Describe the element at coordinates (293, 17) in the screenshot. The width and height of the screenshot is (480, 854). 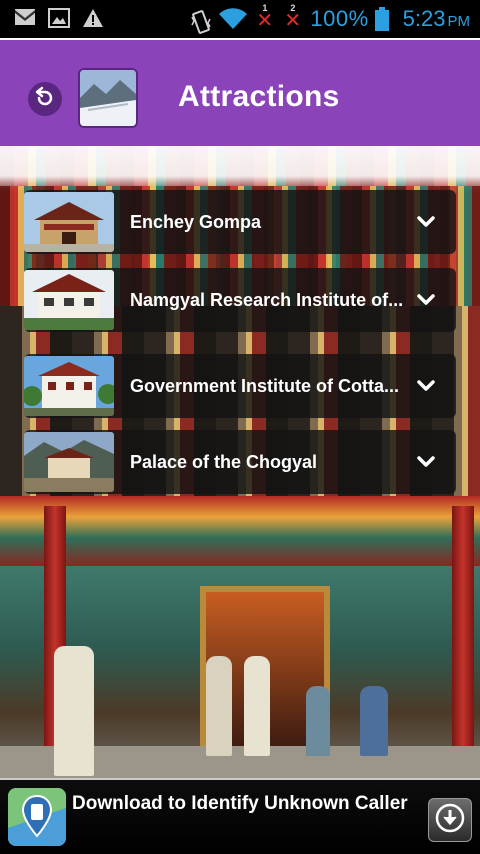
I see `no-signal-icon: 2 ✕` at that location.